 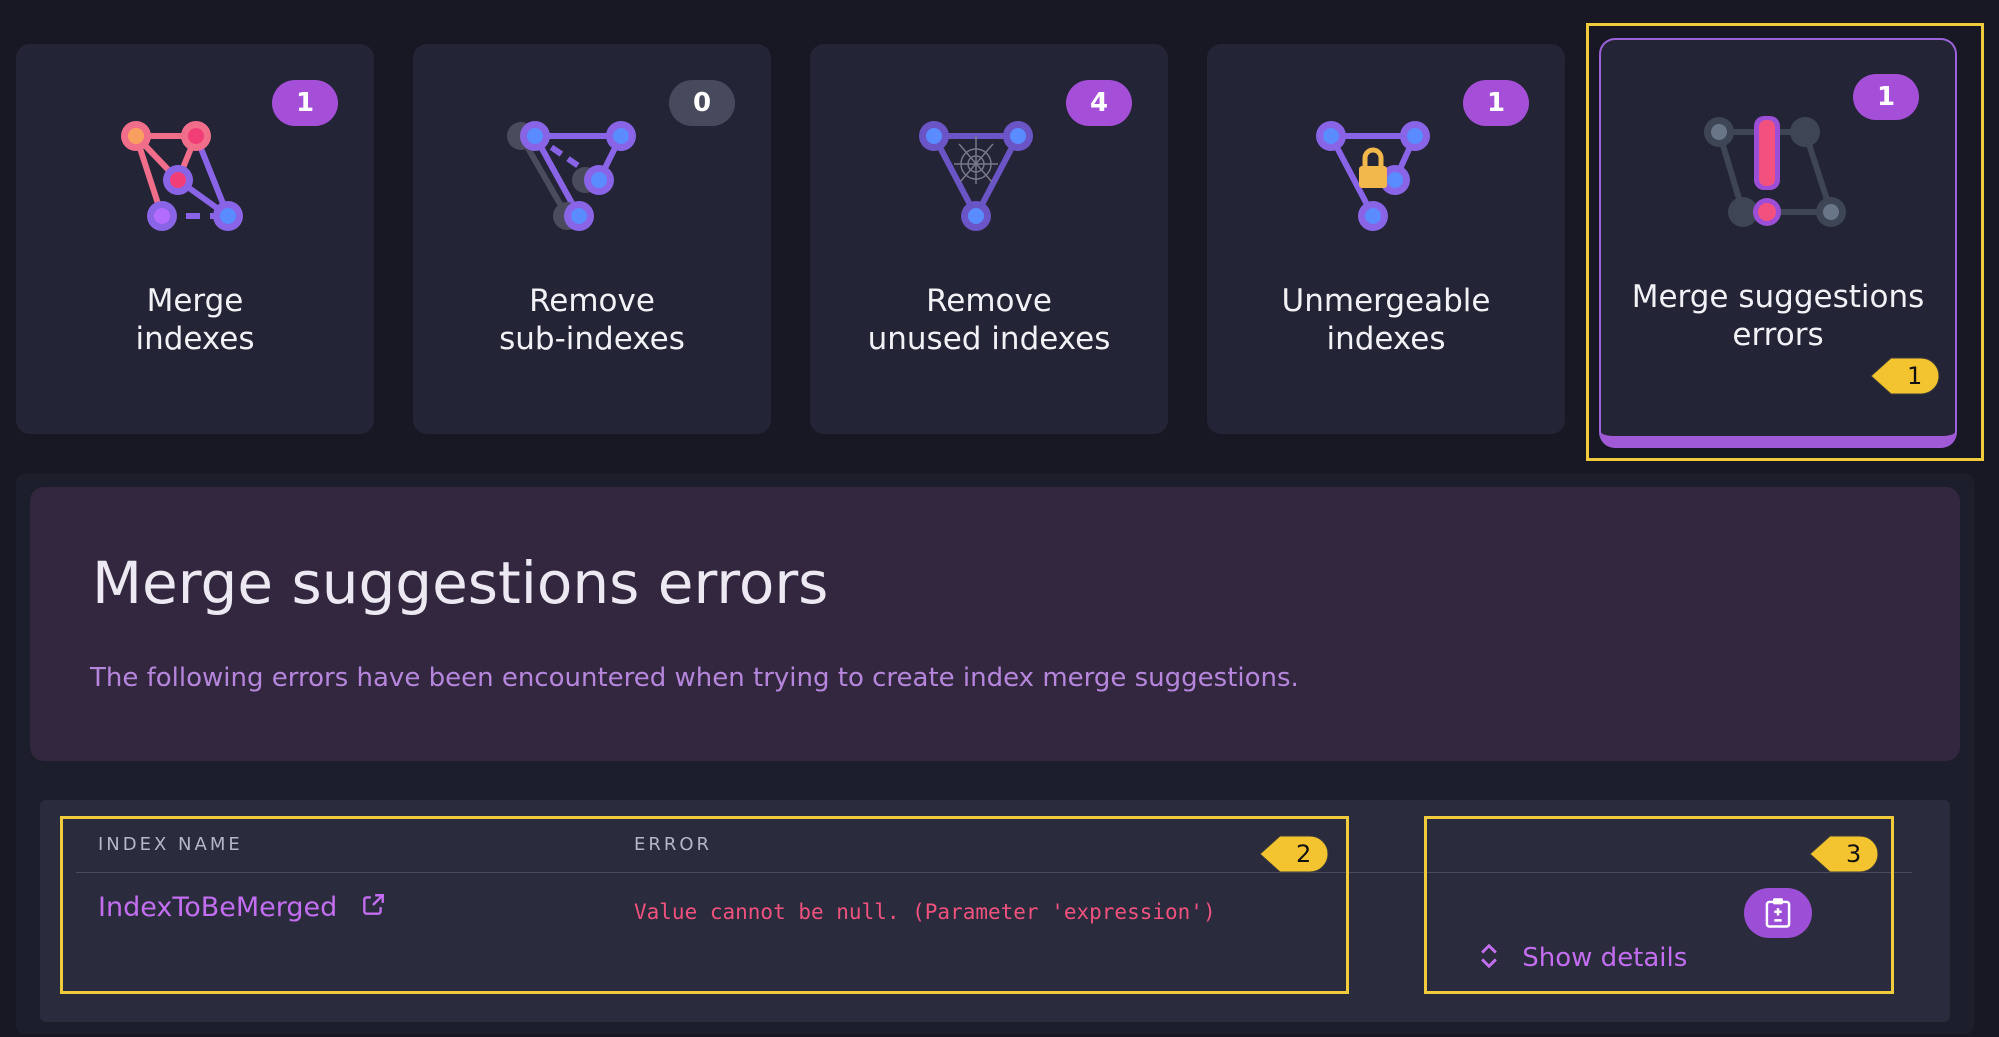 I want to click on callout-marker-2: 2, so click(x=1294, y=854).